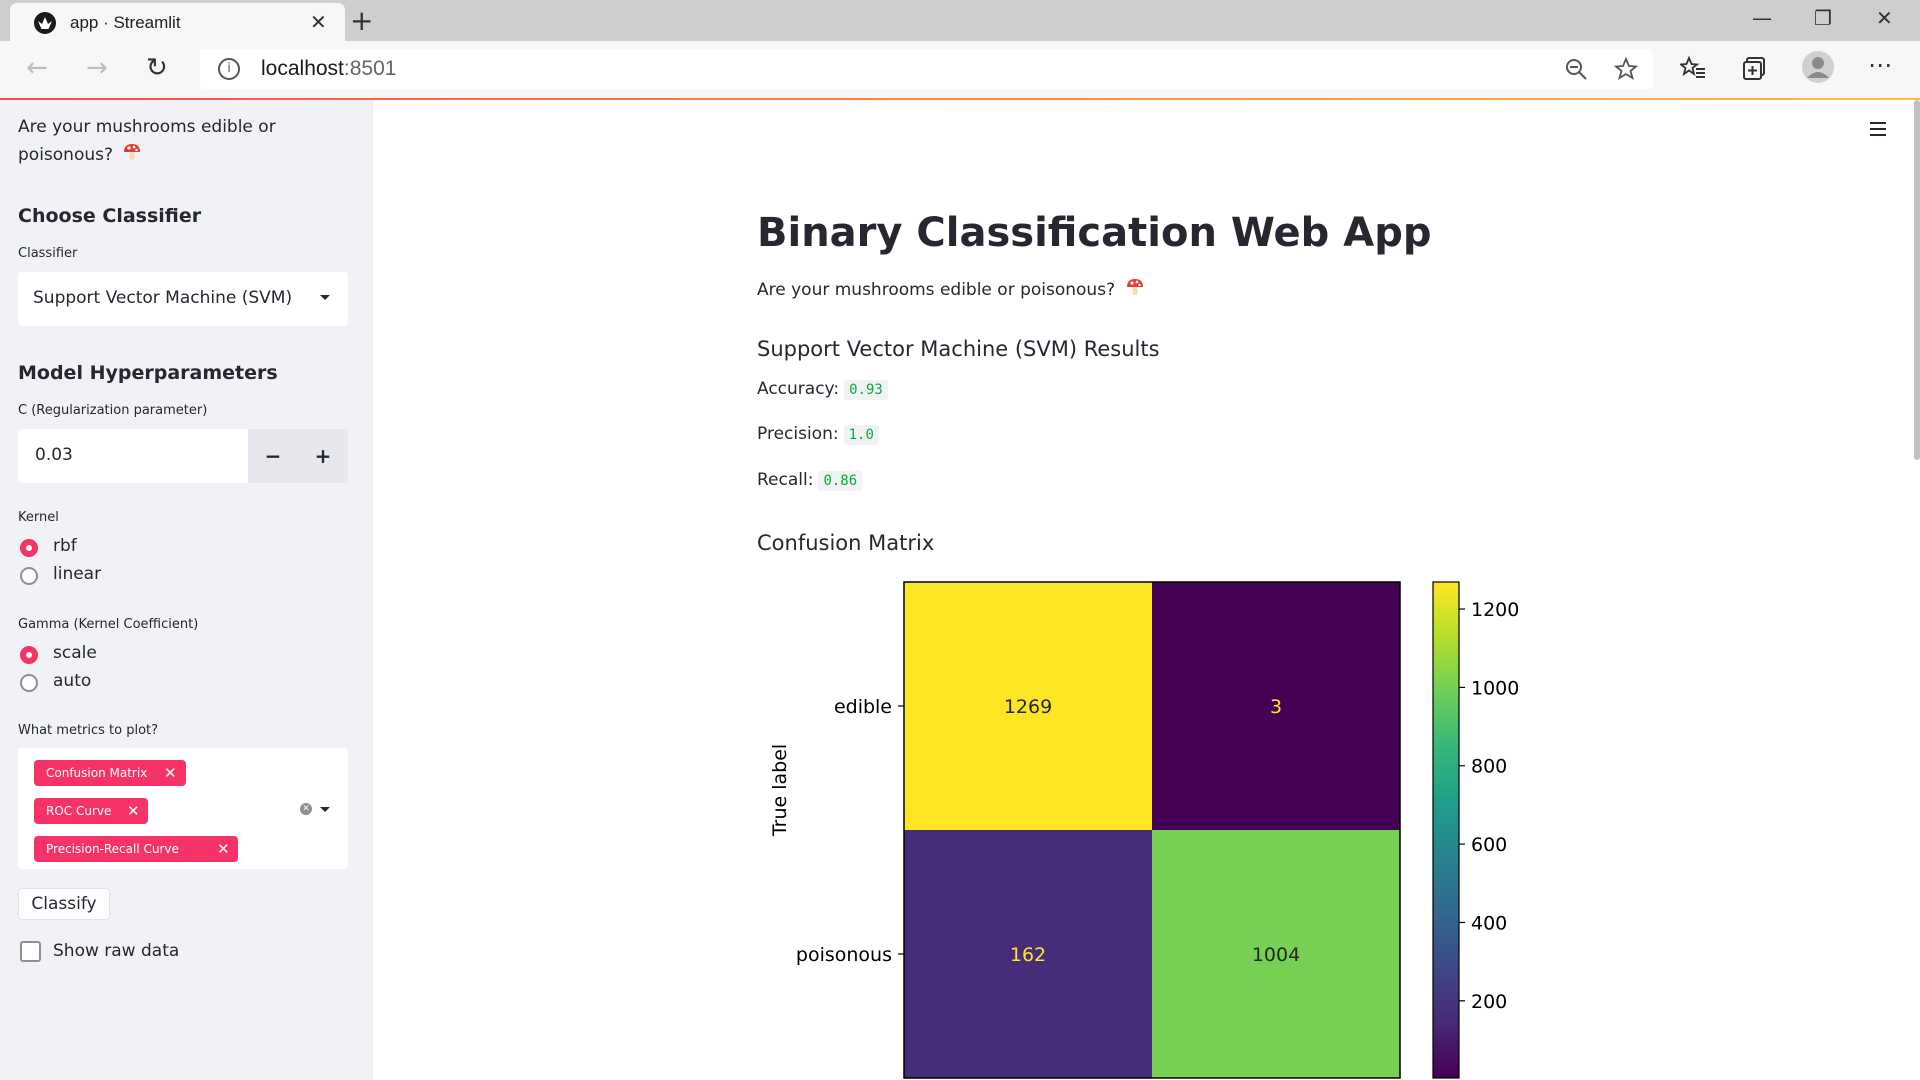 The height and width of the screenshot is (1080, 1920). I want to click on more-menu-icon: ⋯, so click(1880, 65).